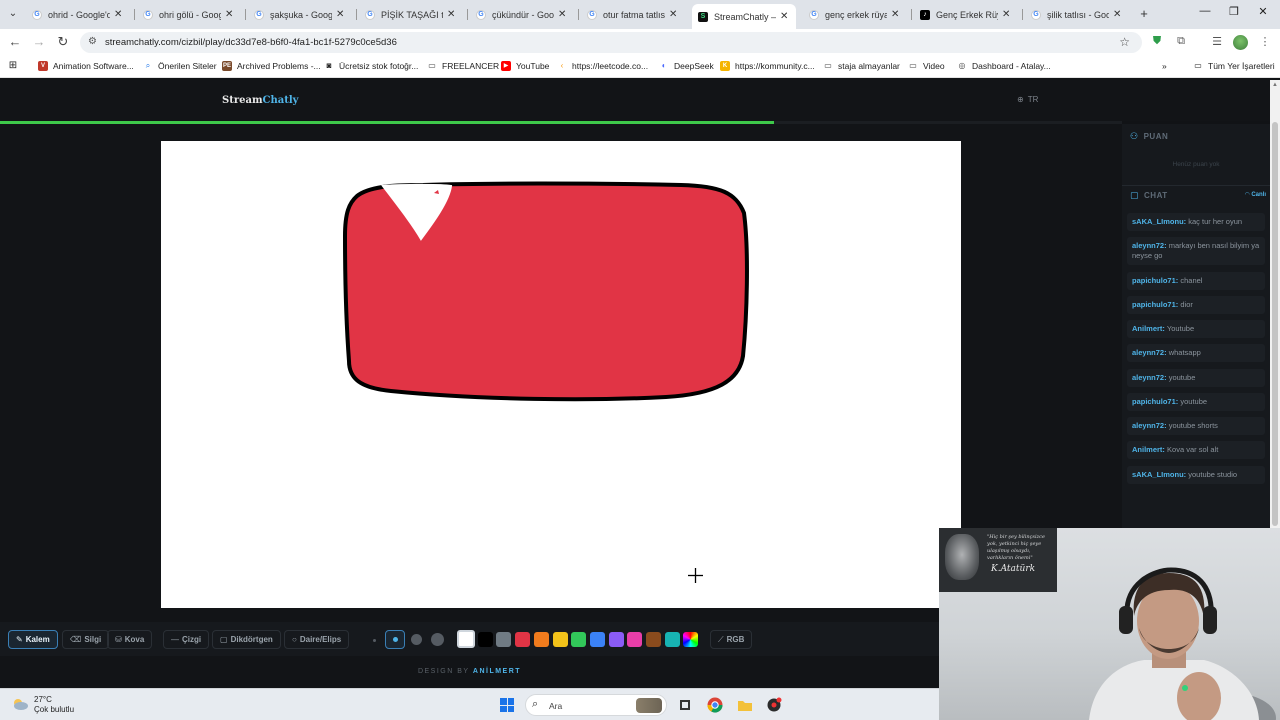 The width and height of the screenshot is (1280, 720). I want to click on windows-taskbar: 27°C Çok bulutlu ⌕ Ara, so click(469, 704).